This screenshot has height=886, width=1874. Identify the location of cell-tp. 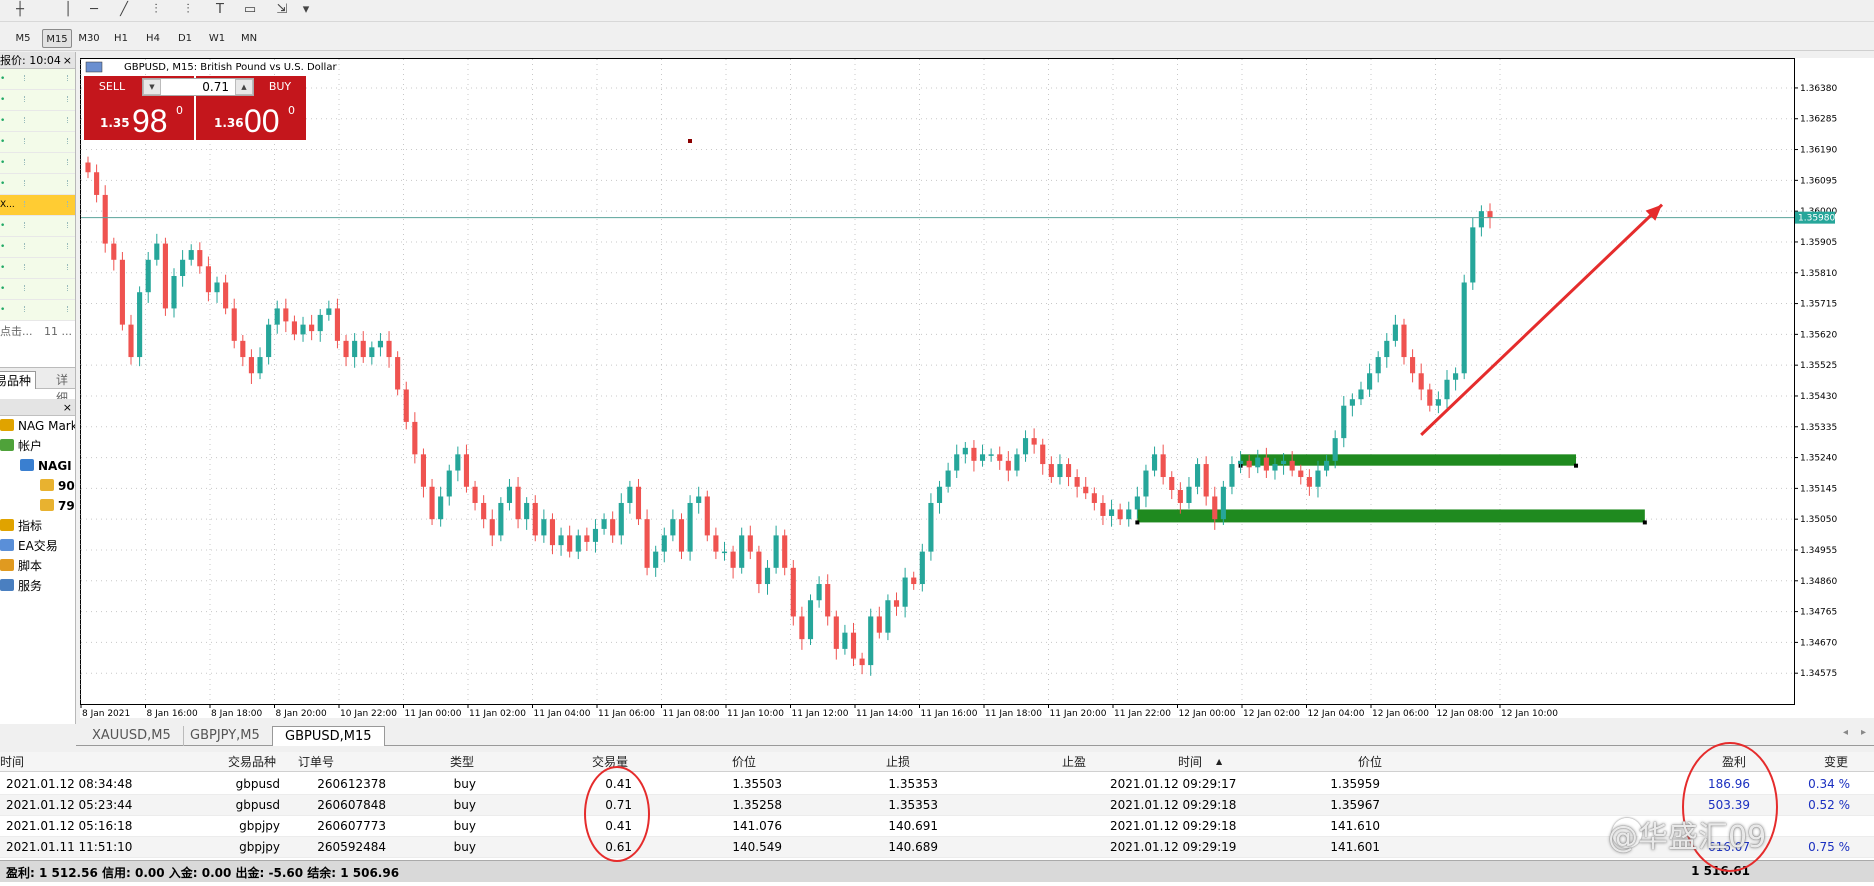
(1014, 826).